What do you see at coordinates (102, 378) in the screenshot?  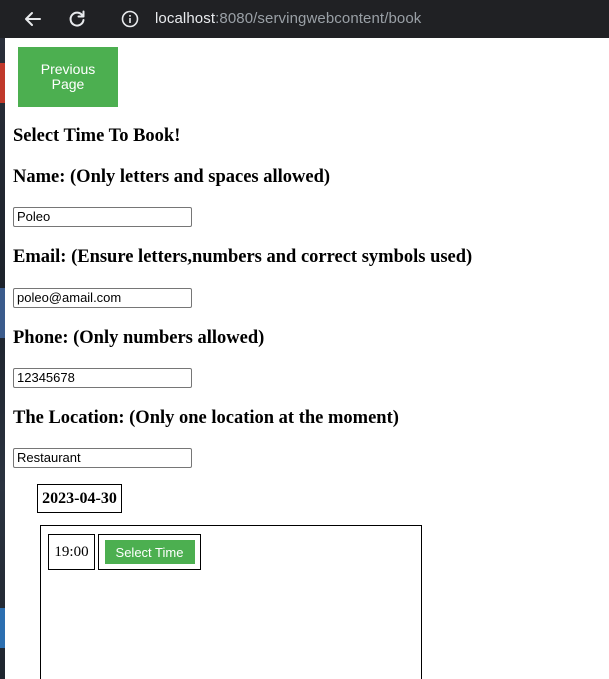 I see `phone-field: 12345678` at bounding box center [102, 378].